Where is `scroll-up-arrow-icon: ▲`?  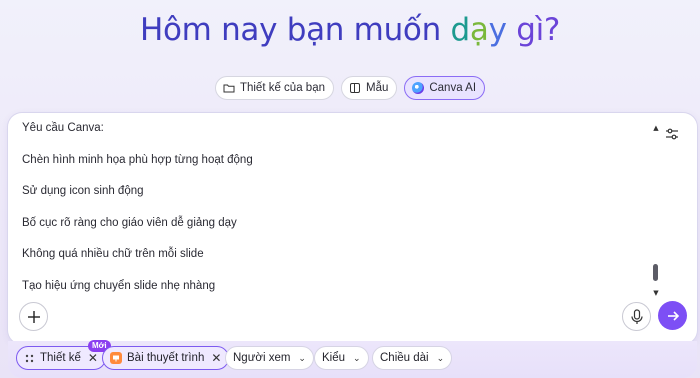 scroll-up-arrow-icon: ▲ is located at coordinates (656, 128).